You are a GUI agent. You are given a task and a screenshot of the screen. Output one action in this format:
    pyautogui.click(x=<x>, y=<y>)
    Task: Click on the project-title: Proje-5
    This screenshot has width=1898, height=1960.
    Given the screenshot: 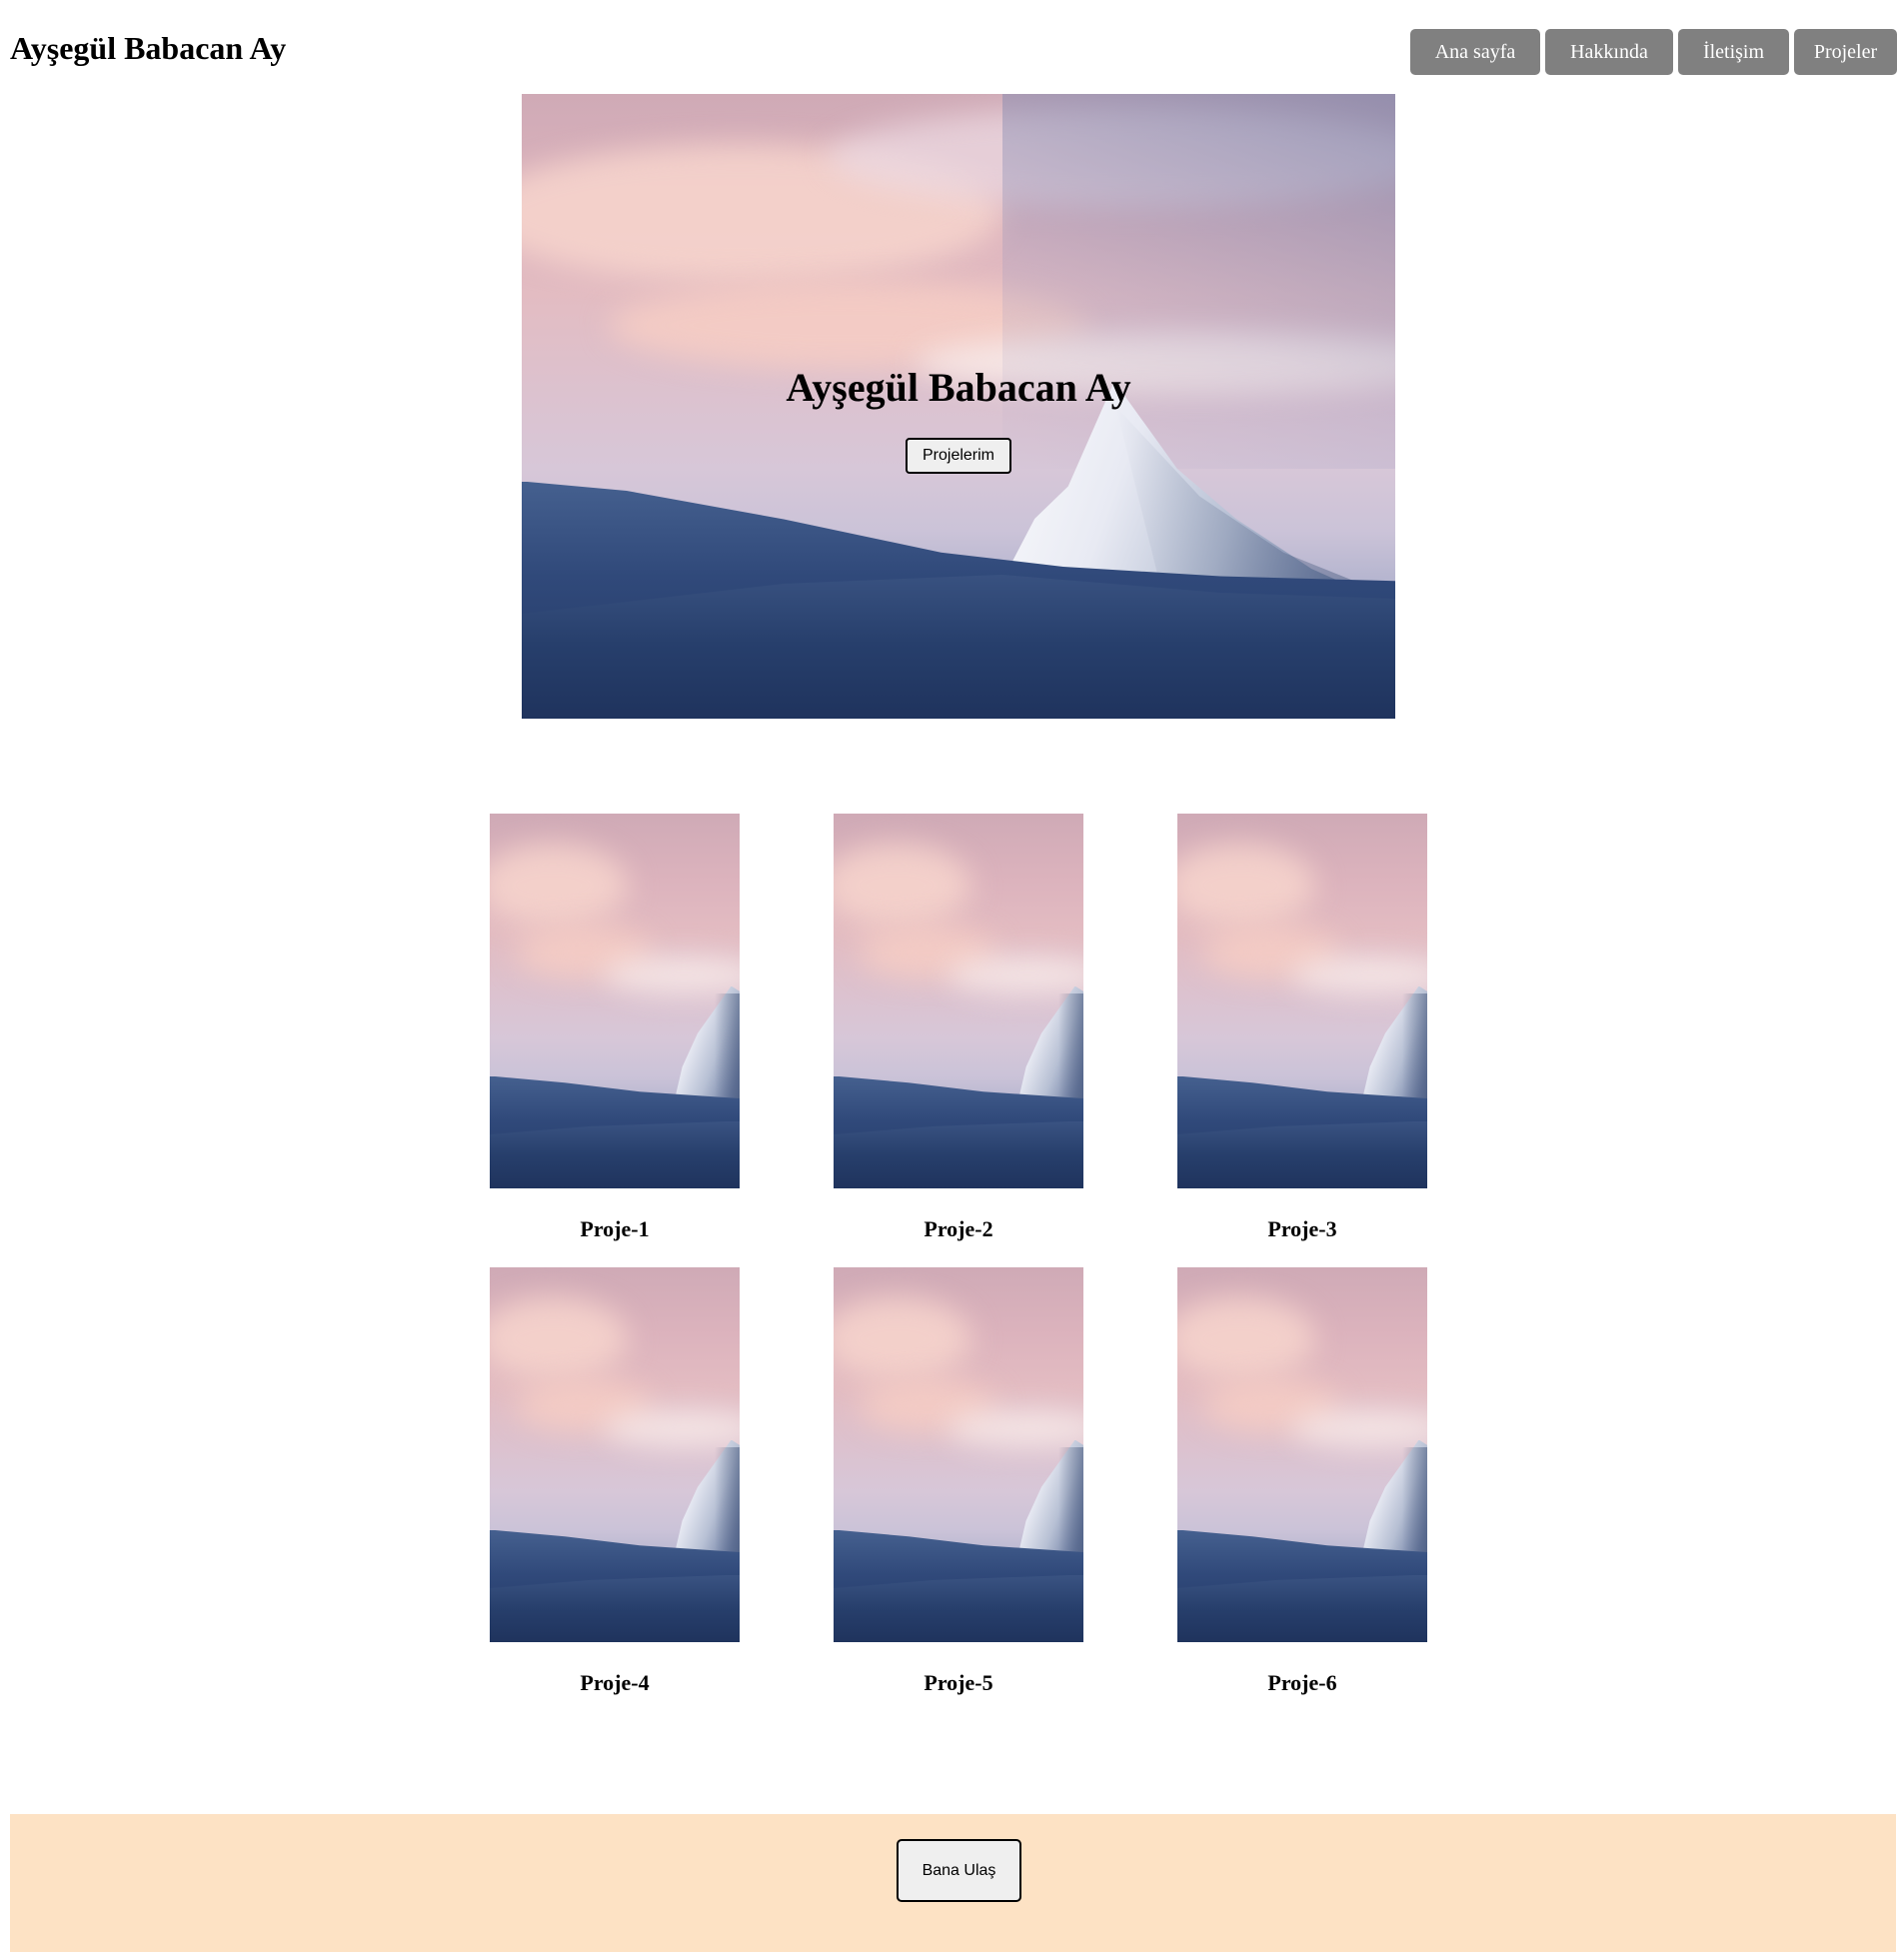 What is the action you would take?
    pyautogui.click(x=959, y=1682)
    